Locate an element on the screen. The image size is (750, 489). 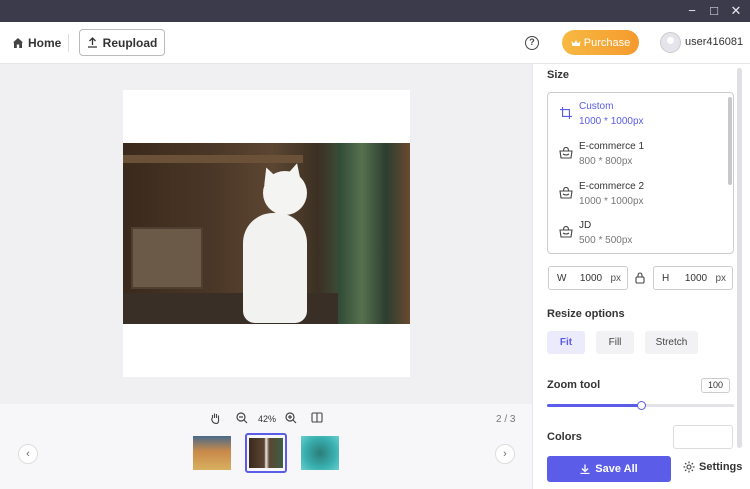
size-preset-name: E-commerce 2 is located at coordinates (612, 186).